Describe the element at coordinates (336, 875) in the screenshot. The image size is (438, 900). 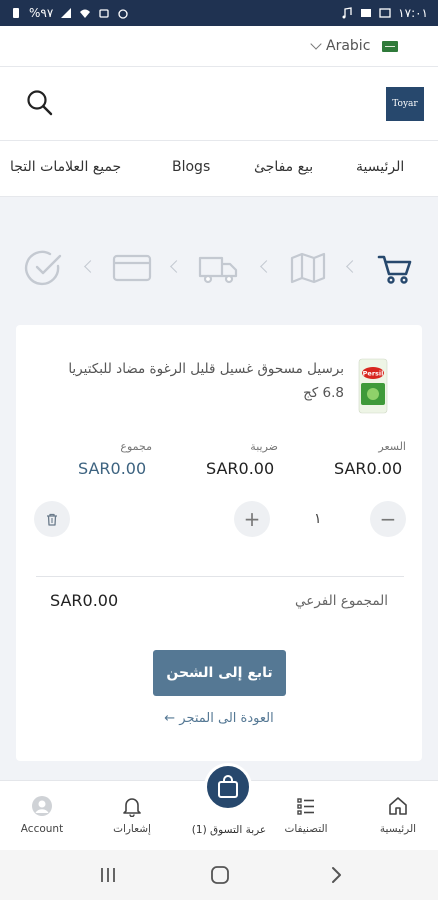
I see `back-icon` at that location.